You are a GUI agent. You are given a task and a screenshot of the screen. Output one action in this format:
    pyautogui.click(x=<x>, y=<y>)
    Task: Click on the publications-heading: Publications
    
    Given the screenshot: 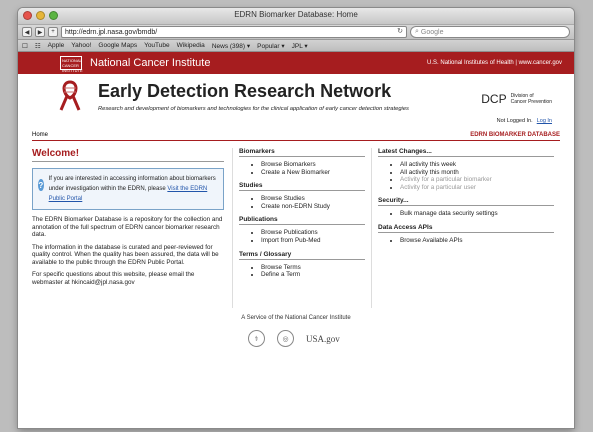 What is the action you would take?
    pyautogui.click(x=302, y=221)
    